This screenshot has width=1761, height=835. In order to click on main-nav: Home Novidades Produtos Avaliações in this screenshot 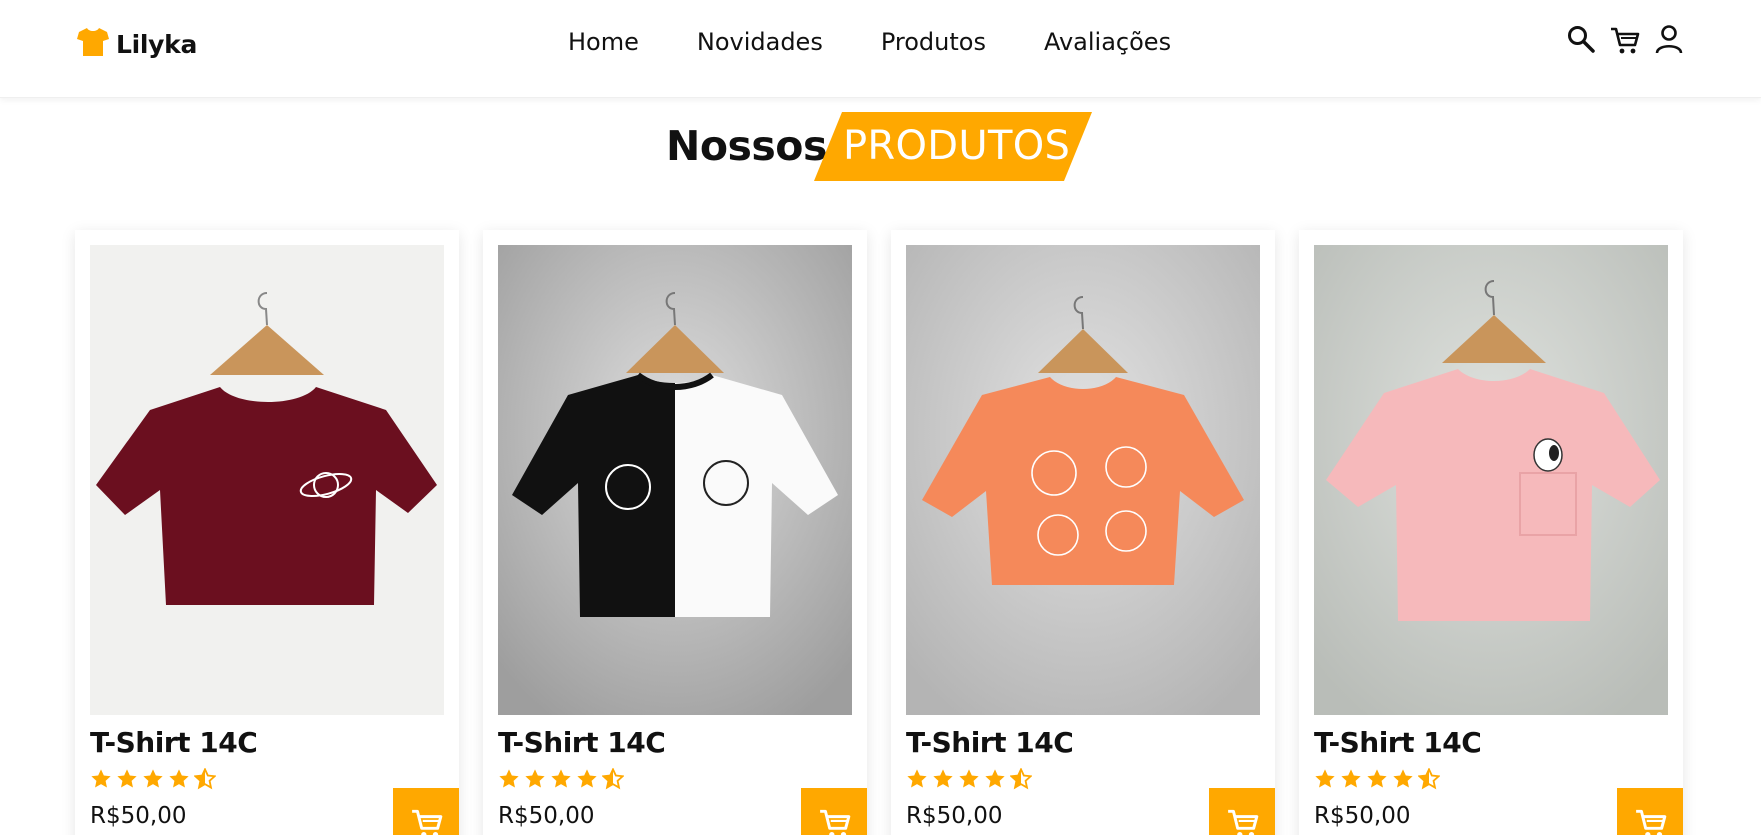, I will do `click(869, 42)`.